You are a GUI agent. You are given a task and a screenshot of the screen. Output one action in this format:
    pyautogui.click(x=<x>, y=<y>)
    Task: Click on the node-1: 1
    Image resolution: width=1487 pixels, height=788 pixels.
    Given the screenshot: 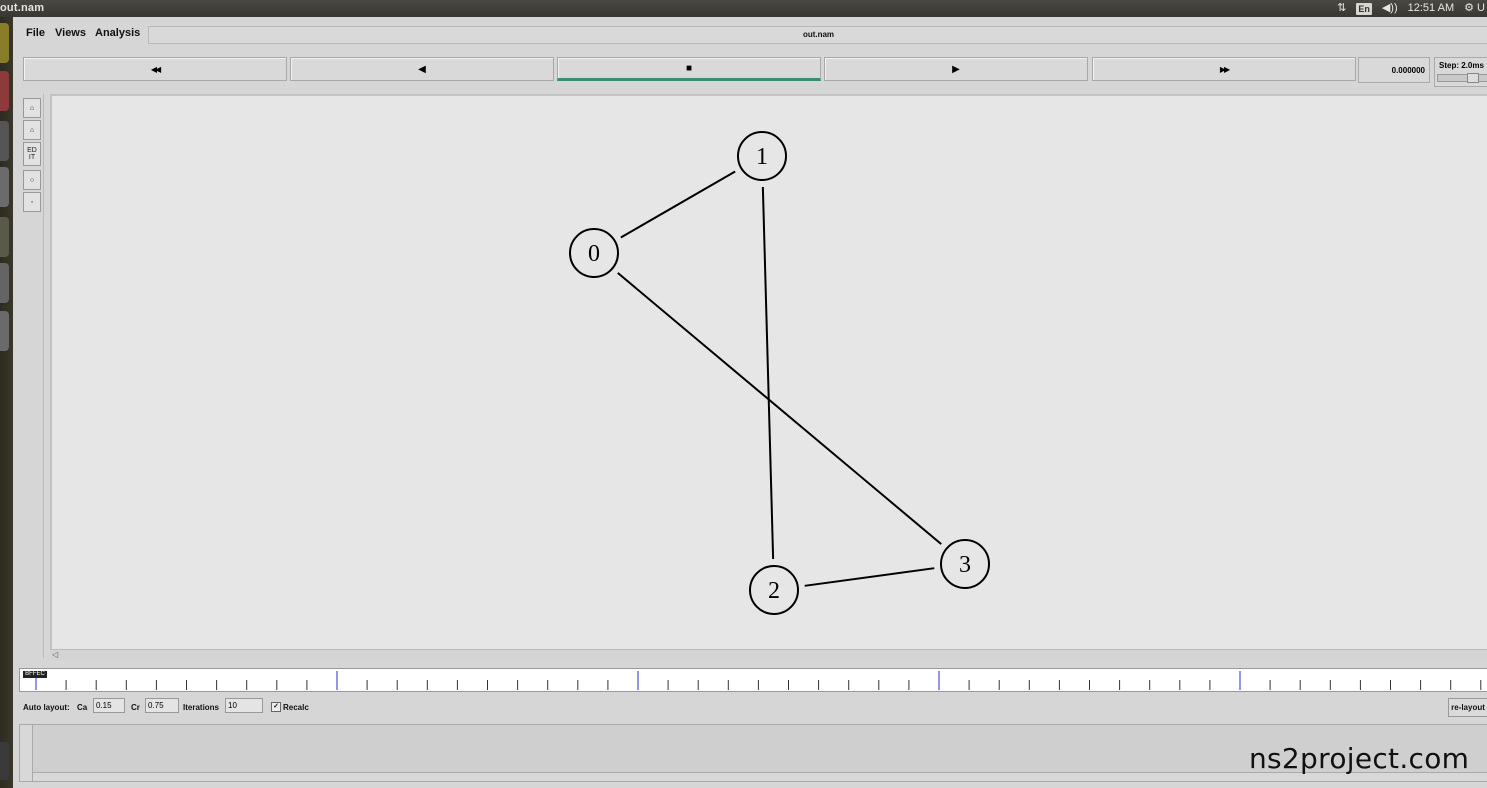 What is the action you would take?
    pyautogui.click(x=762, y=156)
    